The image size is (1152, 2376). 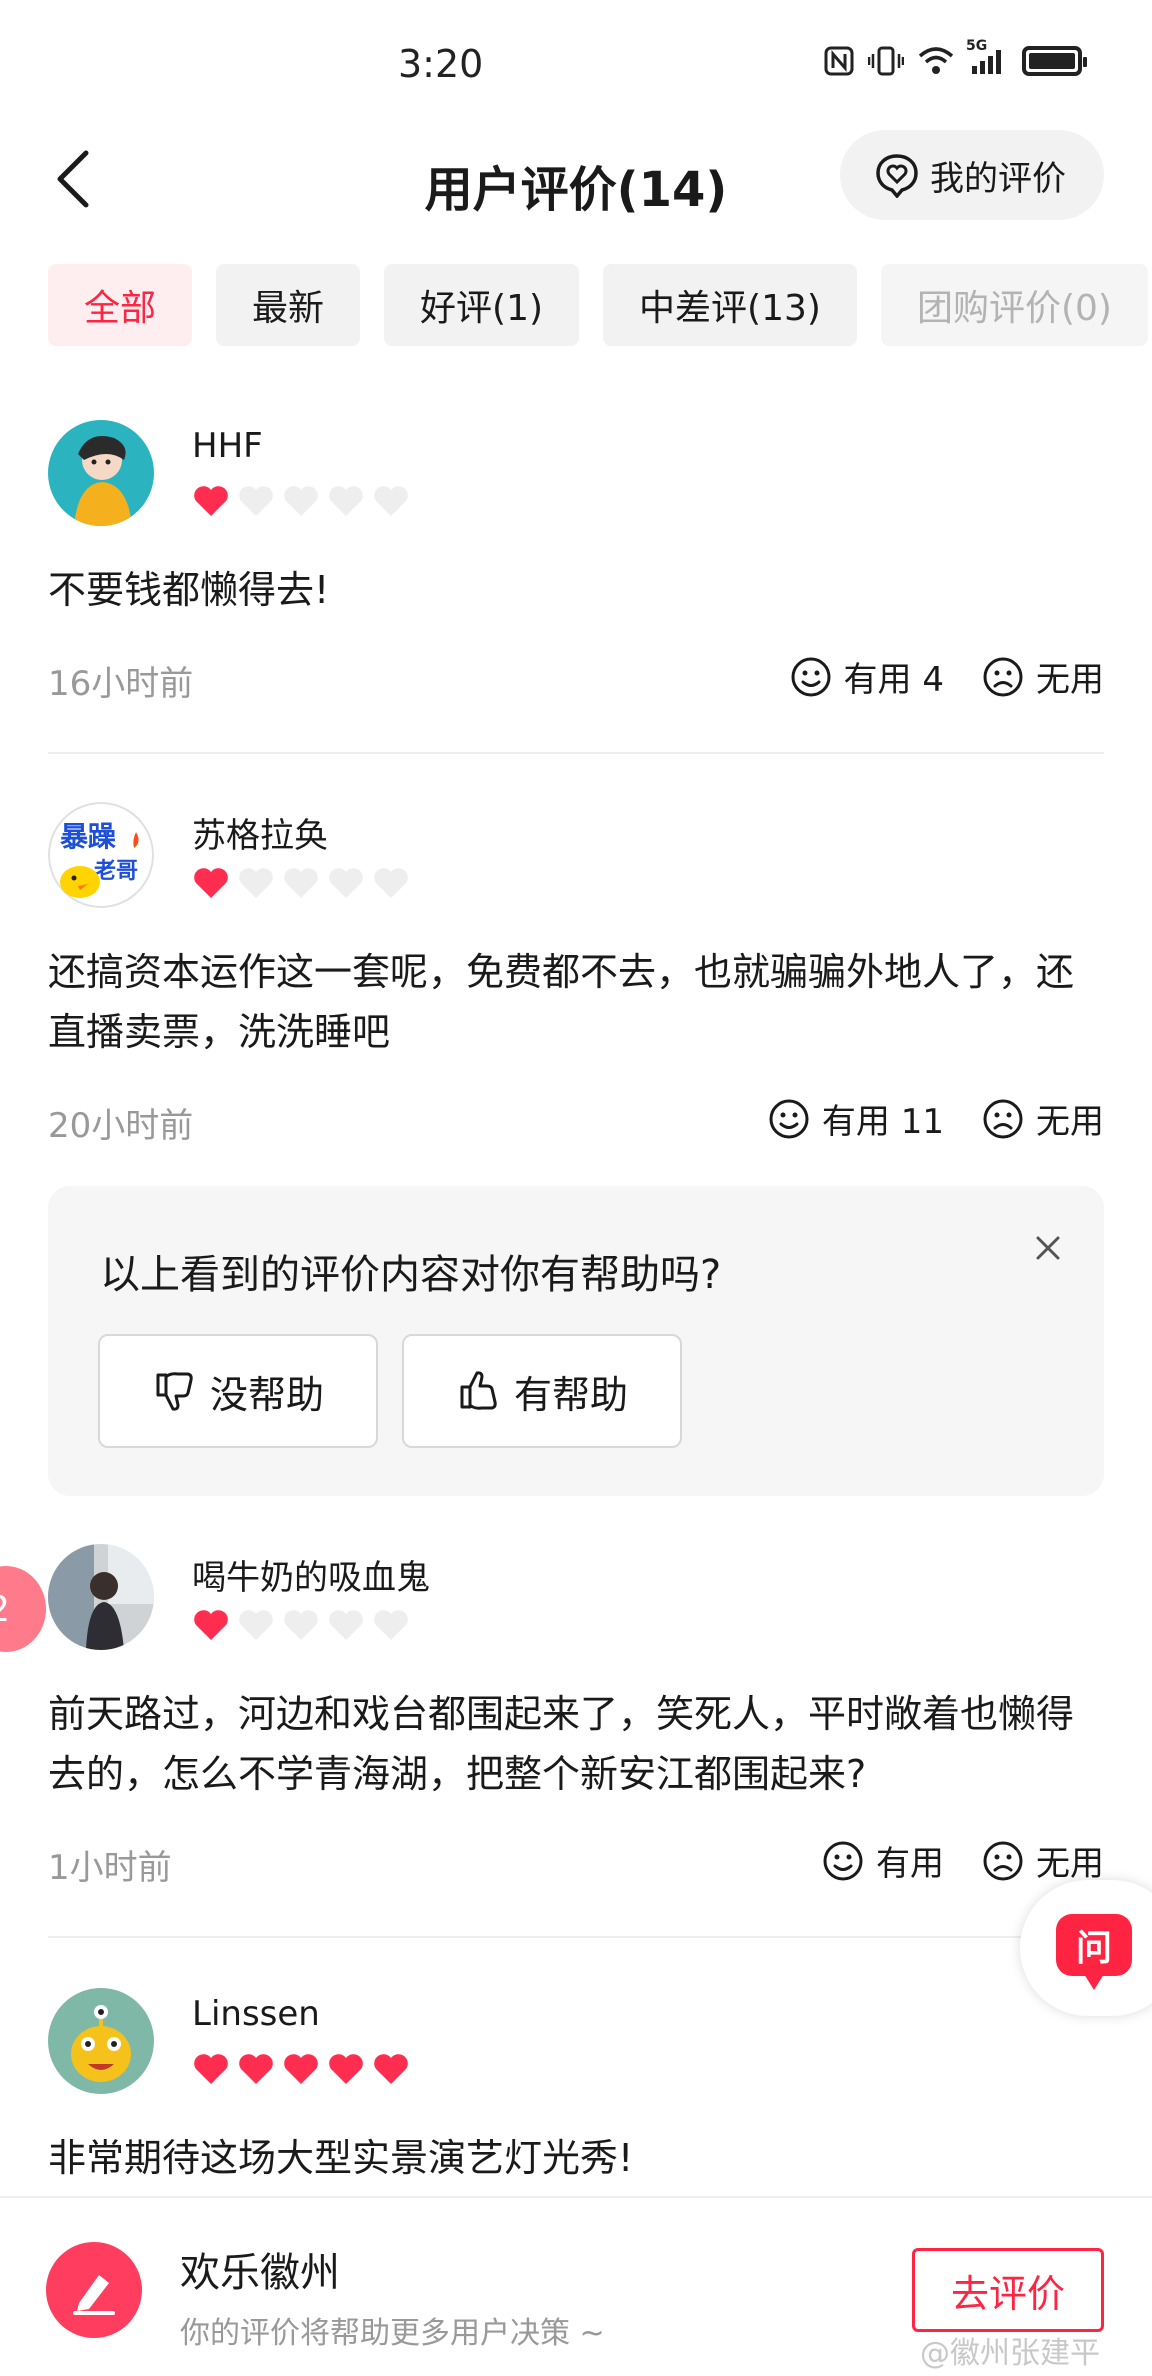 What do you see at coordinates (570, 1394) in the screenshot?
I see `helpful-label: 有帮助` at bounding box center [570, 1394].